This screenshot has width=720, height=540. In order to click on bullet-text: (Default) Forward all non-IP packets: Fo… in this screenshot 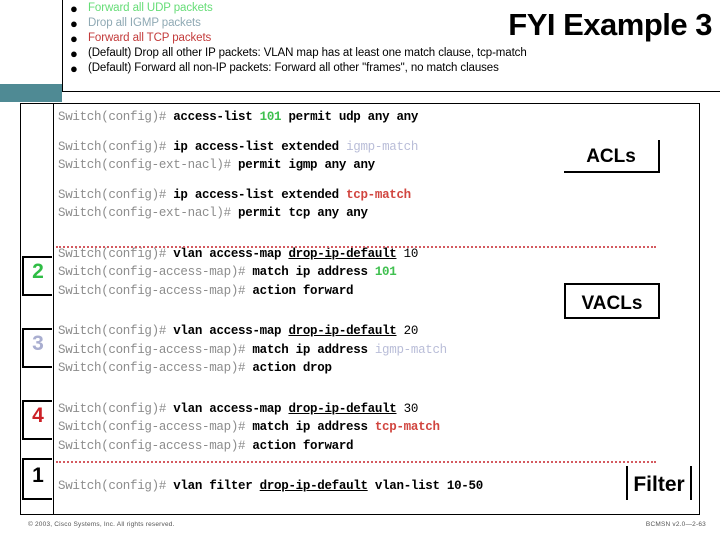, I will do `click(293, 68)`.